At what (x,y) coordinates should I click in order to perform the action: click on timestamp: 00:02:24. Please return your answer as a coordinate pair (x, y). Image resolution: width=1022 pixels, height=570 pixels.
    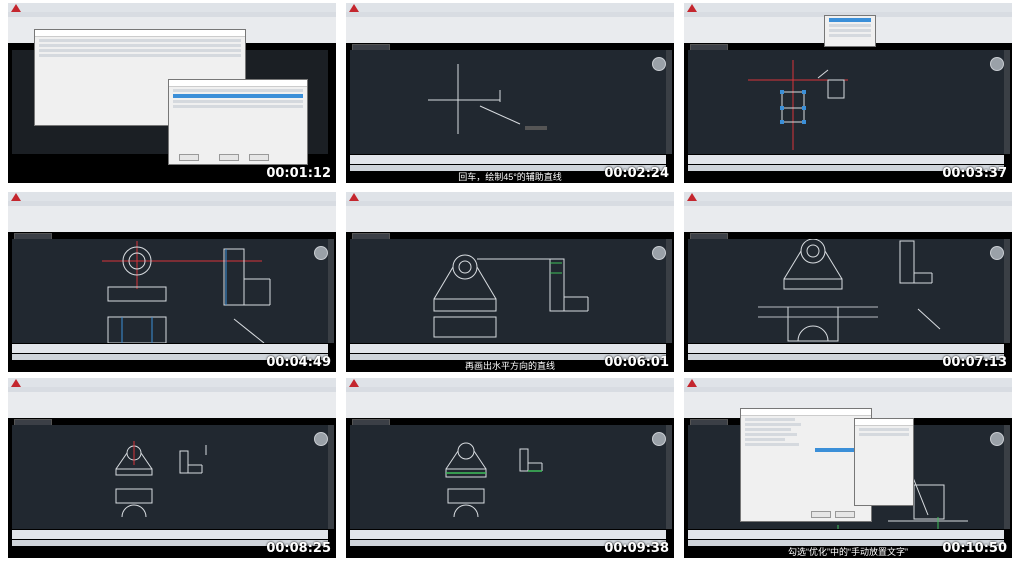
    Looking at the image, I should click on (636, 173).